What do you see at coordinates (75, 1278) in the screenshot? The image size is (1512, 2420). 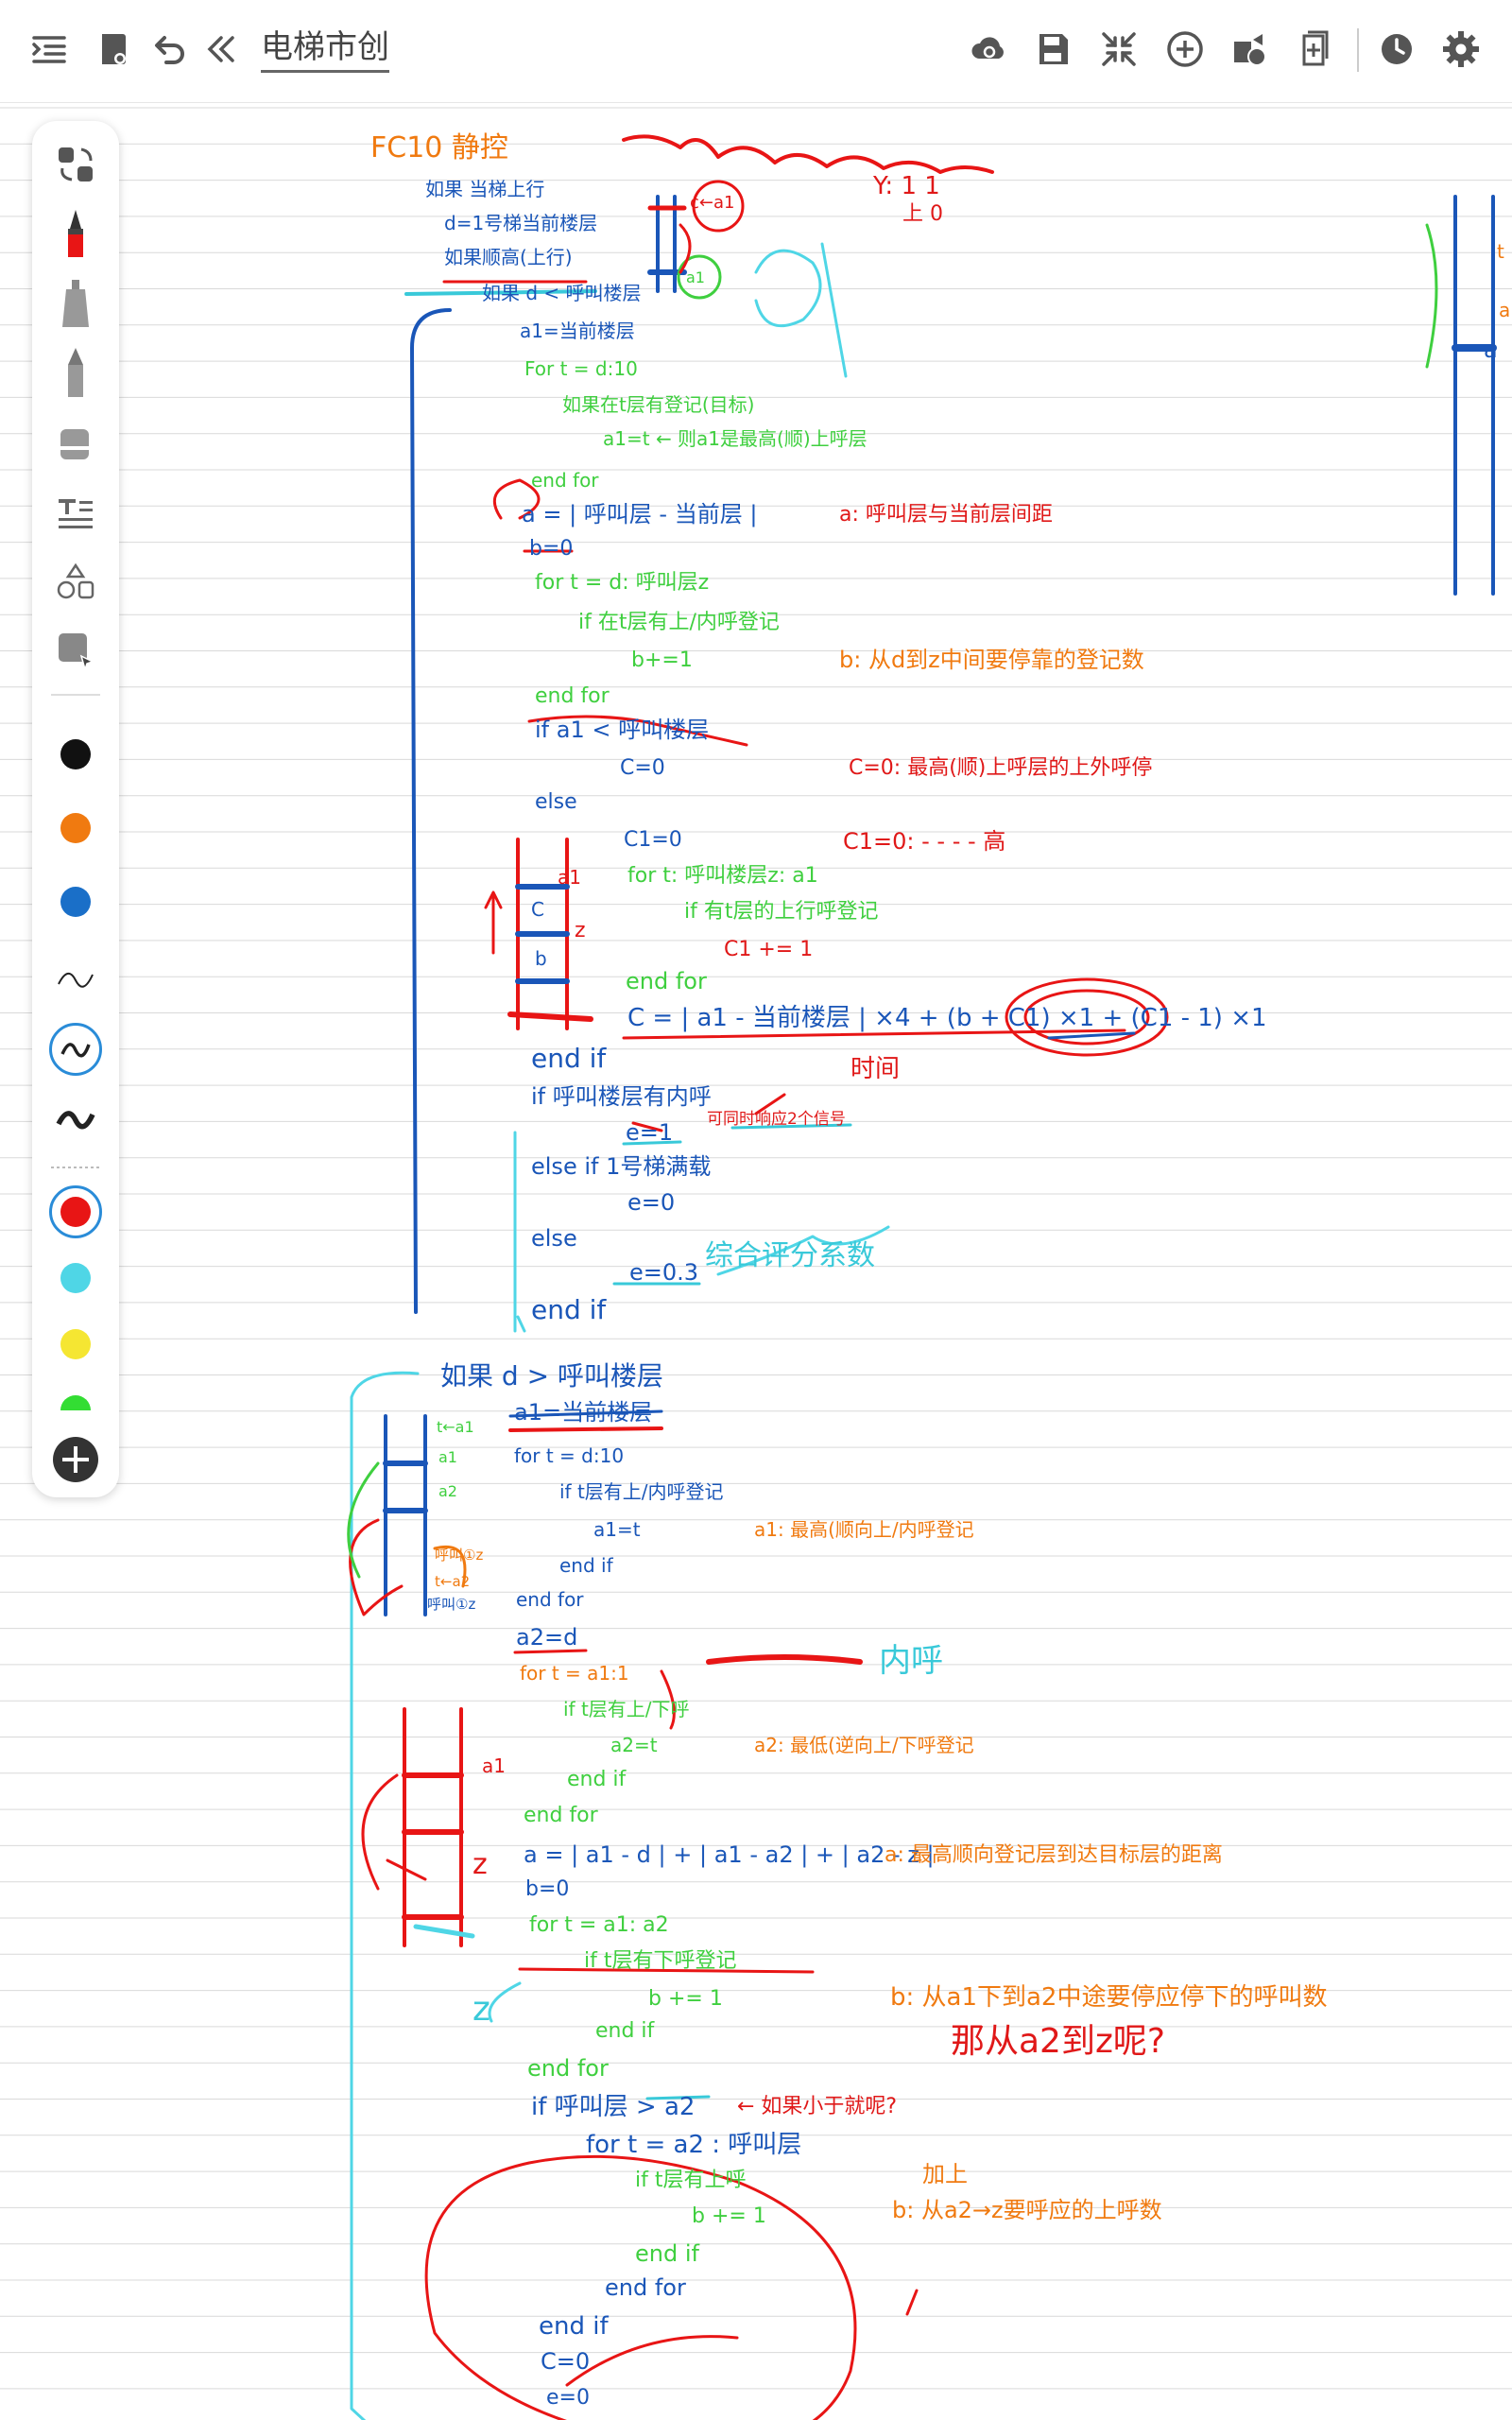 I see `color-cyan` at bounding box center [75, 1278].